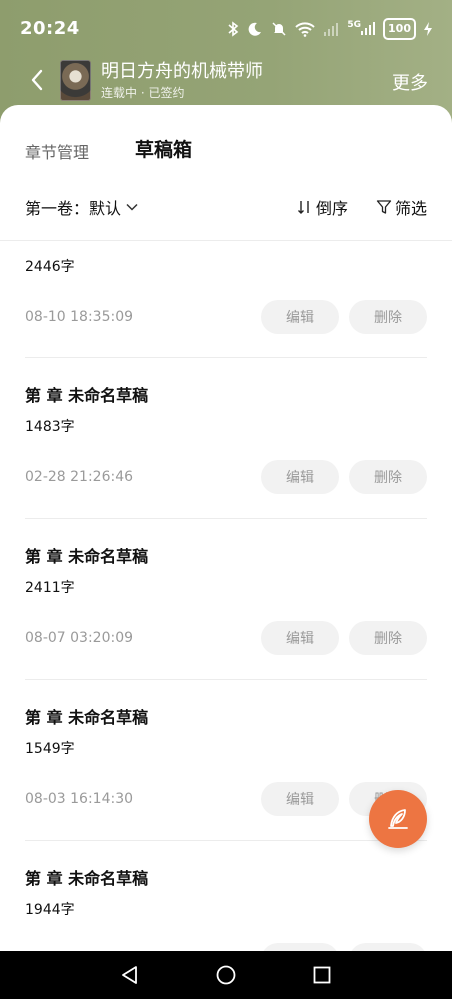  I want to click on battery-icon: 100, so click(399, 29).